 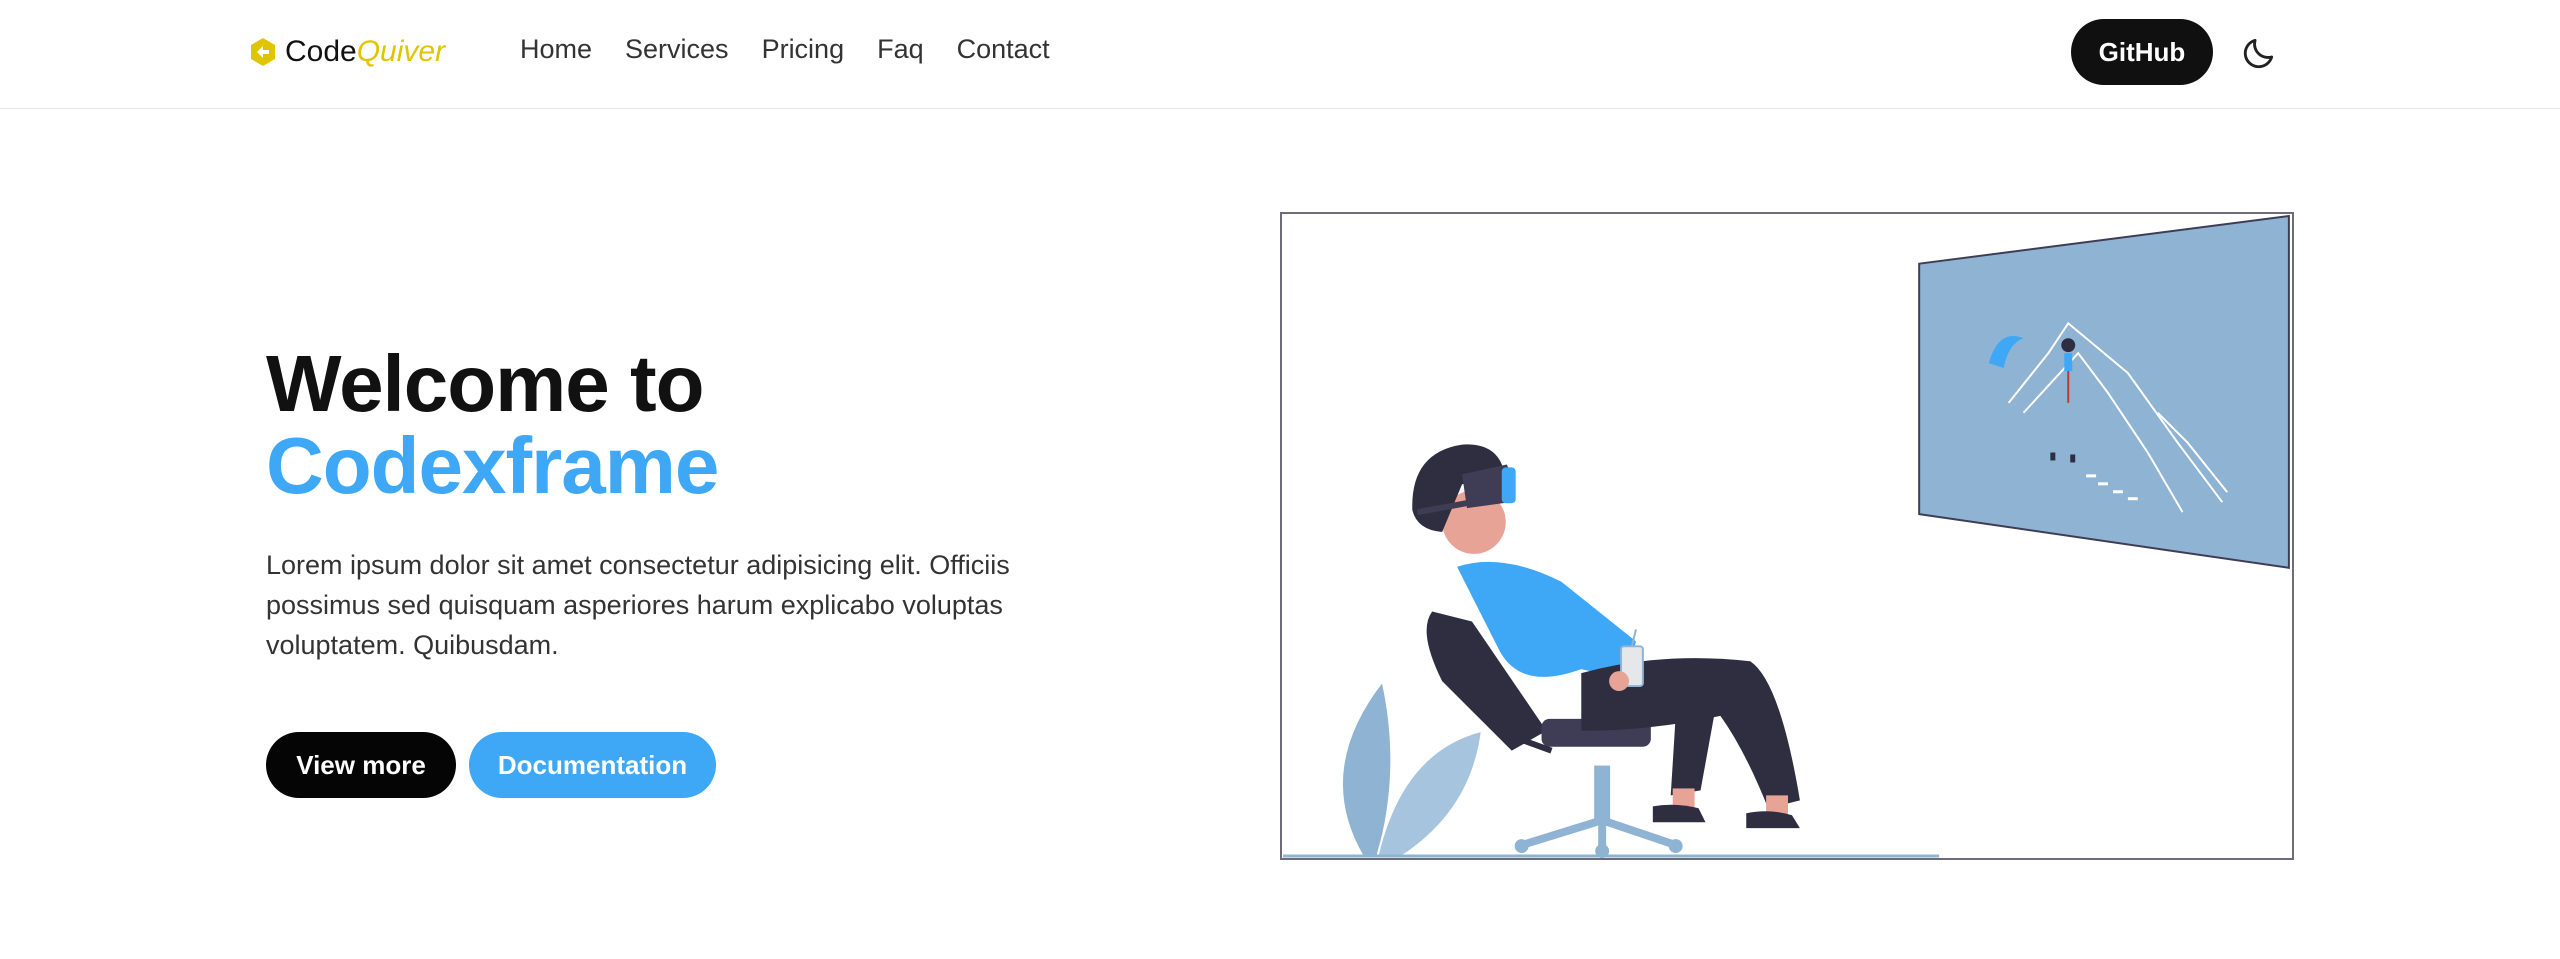 What do you see at coordinates (361, 765) in the screenshot?
I see `view-more-button: View more` at bounding box center [361, 765].